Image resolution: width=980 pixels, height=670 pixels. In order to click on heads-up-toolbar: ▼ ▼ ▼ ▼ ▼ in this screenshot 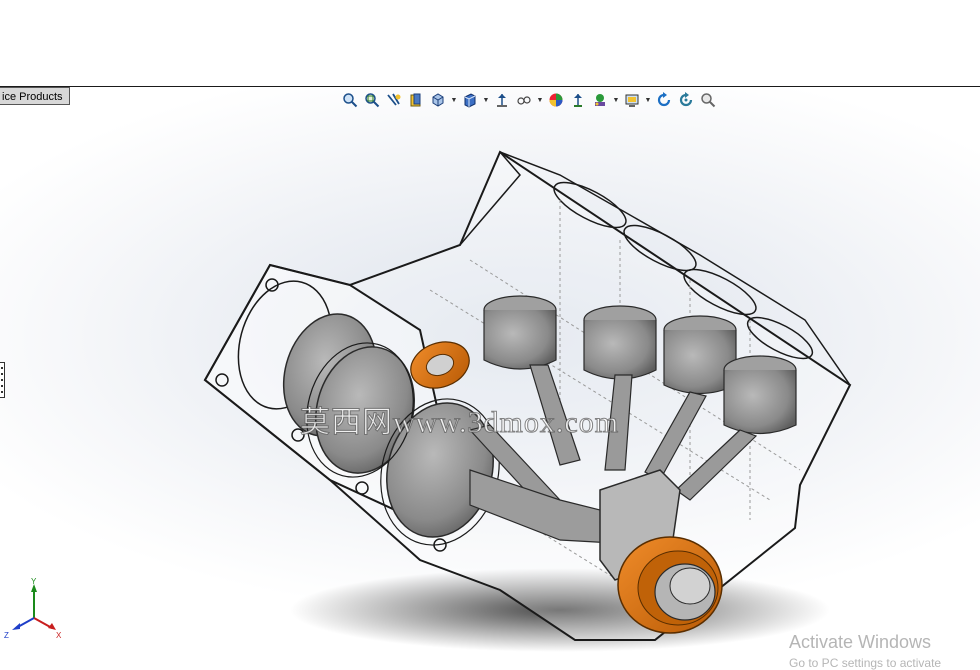, I will do `click(529, 100)`.